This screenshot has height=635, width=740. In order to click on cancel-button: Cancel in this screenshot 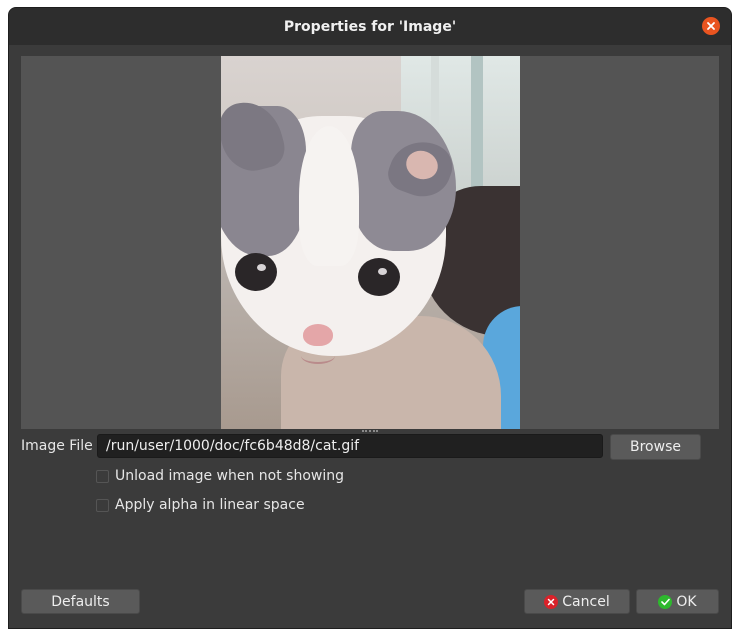, I will do `click(577, 601)`.